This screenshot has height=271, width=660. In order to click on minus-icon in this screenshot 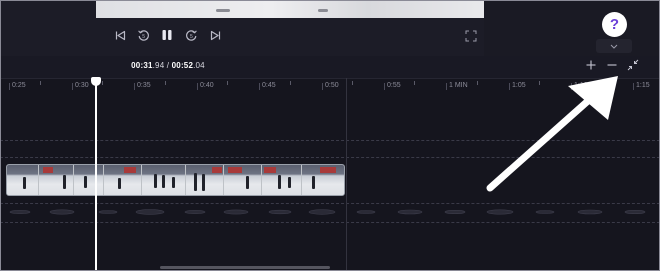, I will do `click(612, 65)`.